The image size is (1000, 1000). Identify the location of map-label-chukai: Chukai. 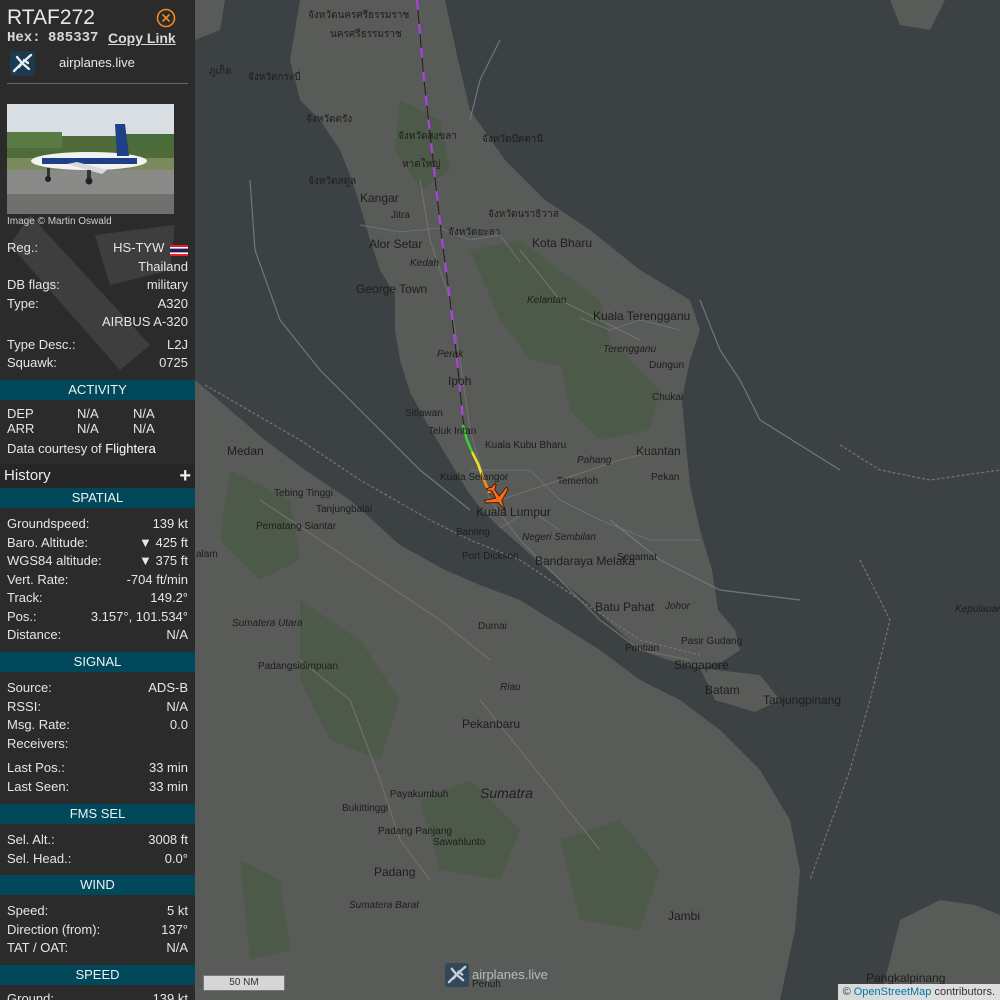
(667, 397).